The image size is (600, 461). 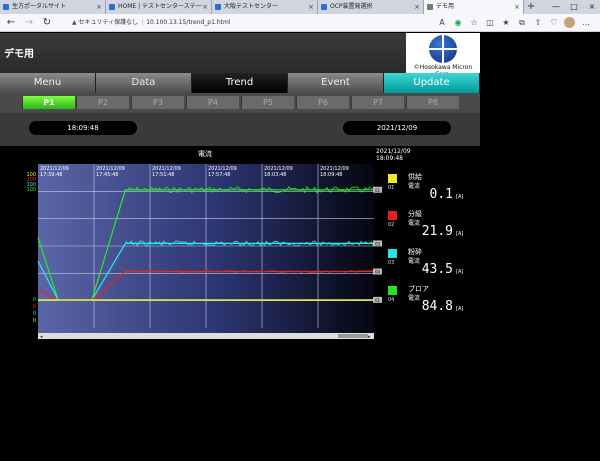 I want to click on browser-tab-label: OCP装置発選択, so click(x=351, y=6).